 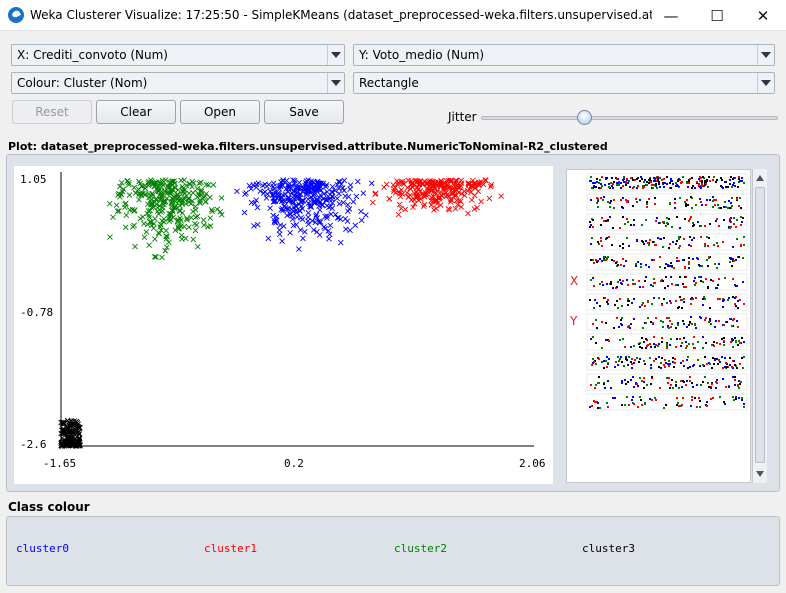 What do you see at coordinates (584, 117) in the screenshot?
I see `jitter-slider-thumb` at bounding box center [584, 117].